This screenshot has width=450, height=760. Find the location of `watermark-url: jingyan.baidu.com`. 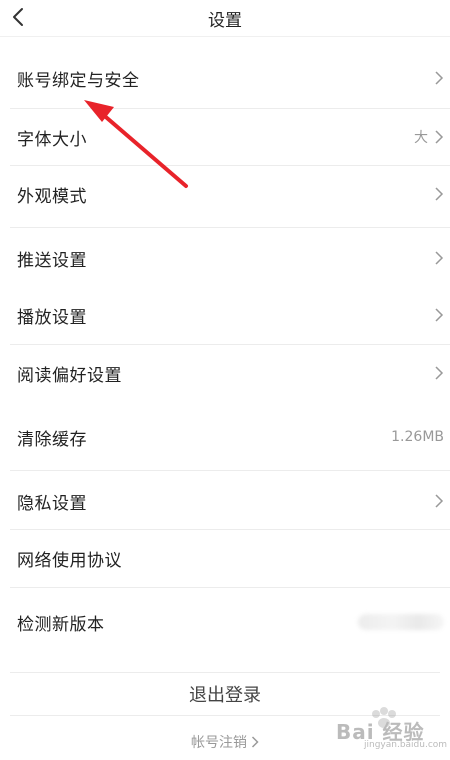

watermark-url: jingyan.baidu.com is located at coordinates (406, 745).